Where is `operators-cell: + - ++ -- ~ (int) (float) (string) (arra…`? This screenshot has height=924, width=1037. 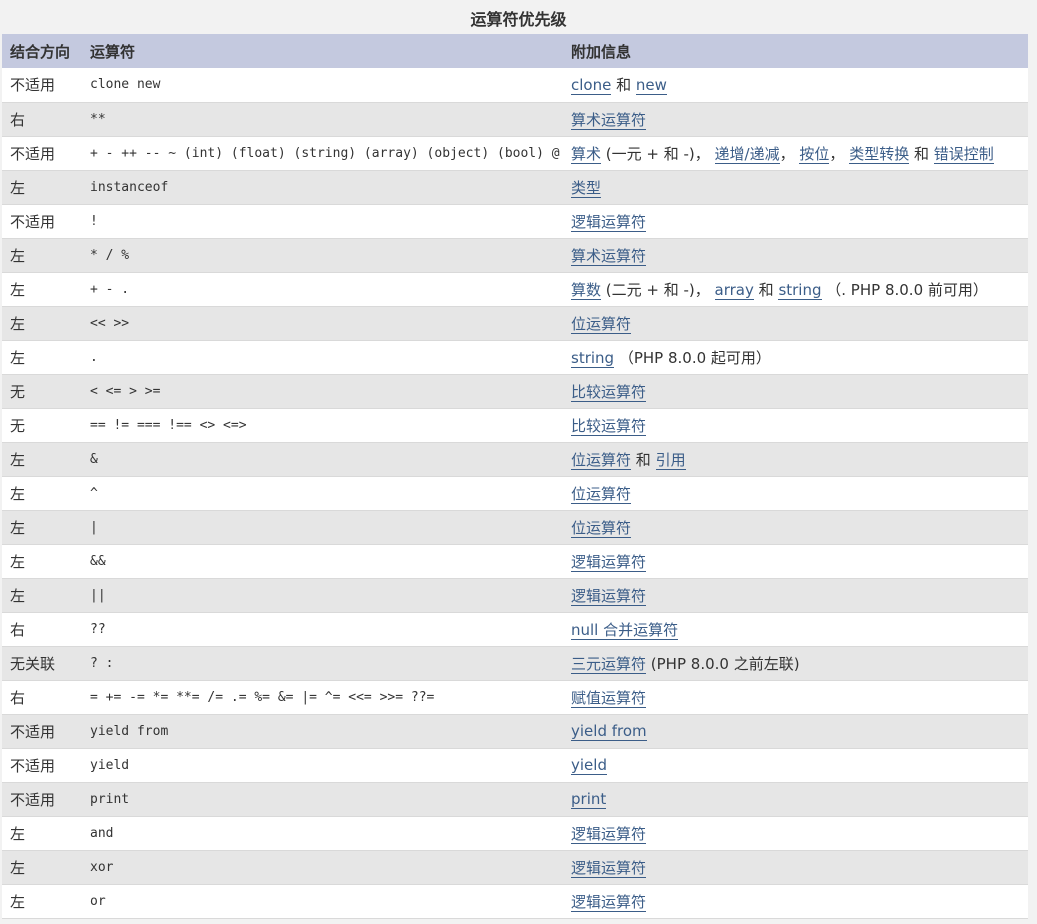 operators-cell: + - ++ -- ~ (int) (float) (string) (arra… is located at coordinates (325, 153).